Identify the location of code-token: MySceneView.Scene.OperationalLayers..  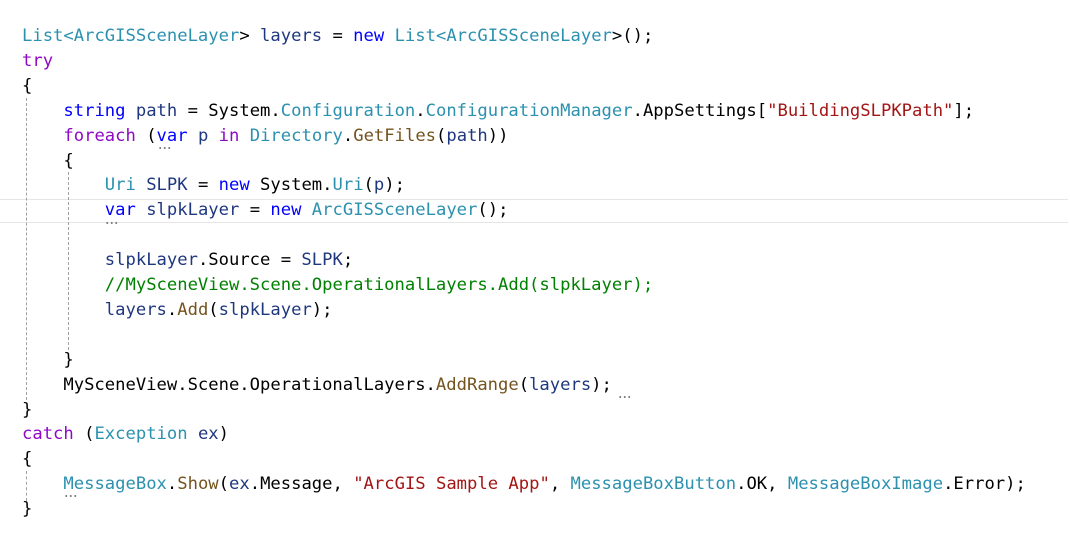
(229, 384).